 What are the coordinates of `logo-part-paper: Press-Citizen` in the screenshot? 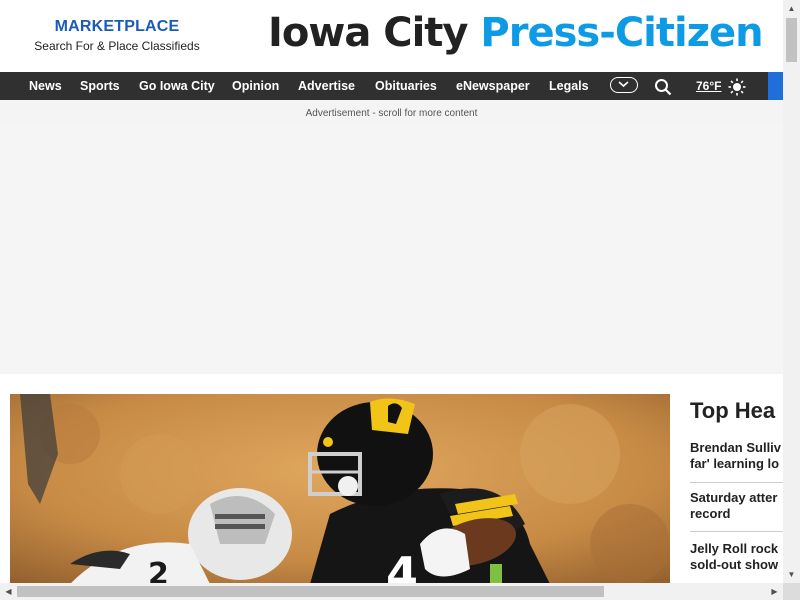 It's located at (621, 33).